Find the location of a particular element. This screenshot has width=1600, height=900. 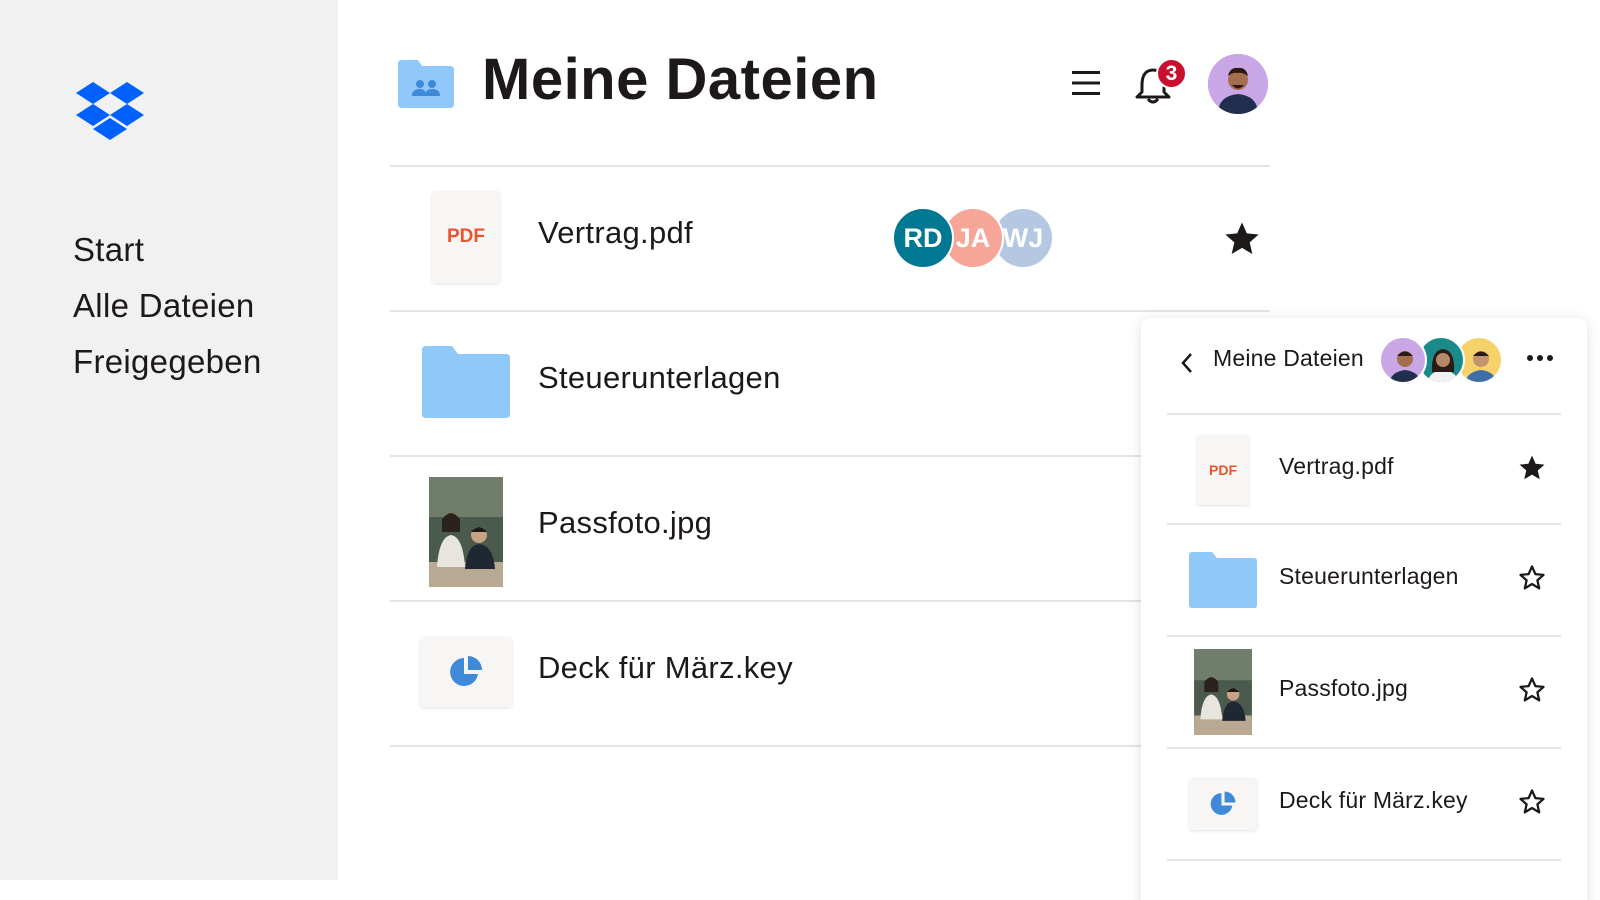

user-avatar-icon is located at coordinates (1238, 84).